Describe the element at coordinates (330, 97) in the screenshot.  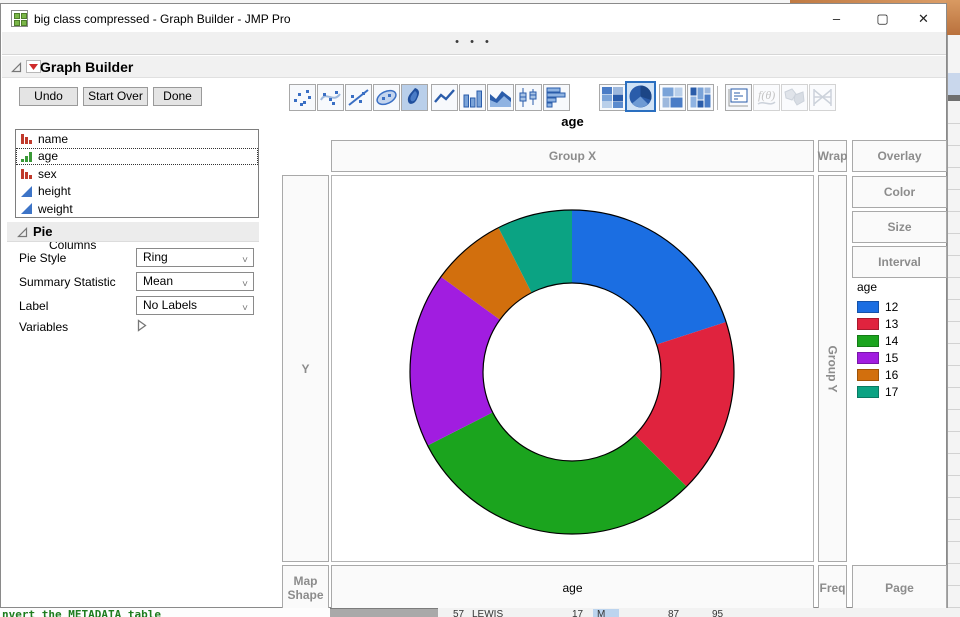
I see `smoother-icon` at that location.